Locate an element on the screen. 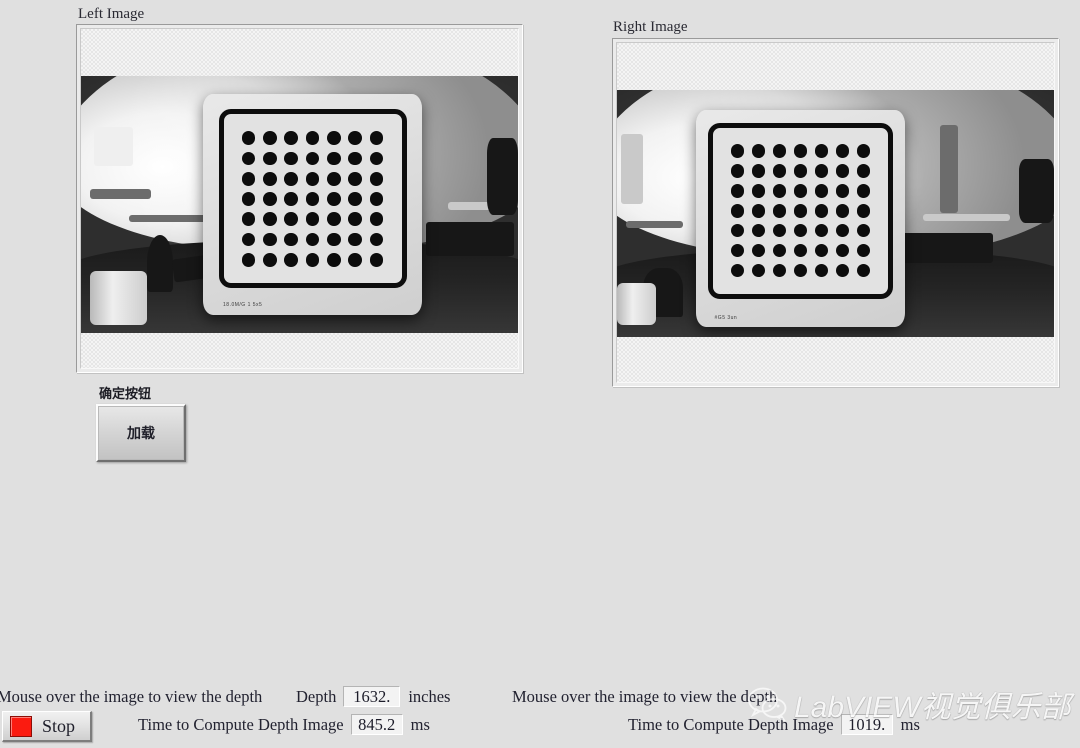 This screenshot has width=1080, height=748. left-image-label: Left Image is located at coordinates (111, 14).